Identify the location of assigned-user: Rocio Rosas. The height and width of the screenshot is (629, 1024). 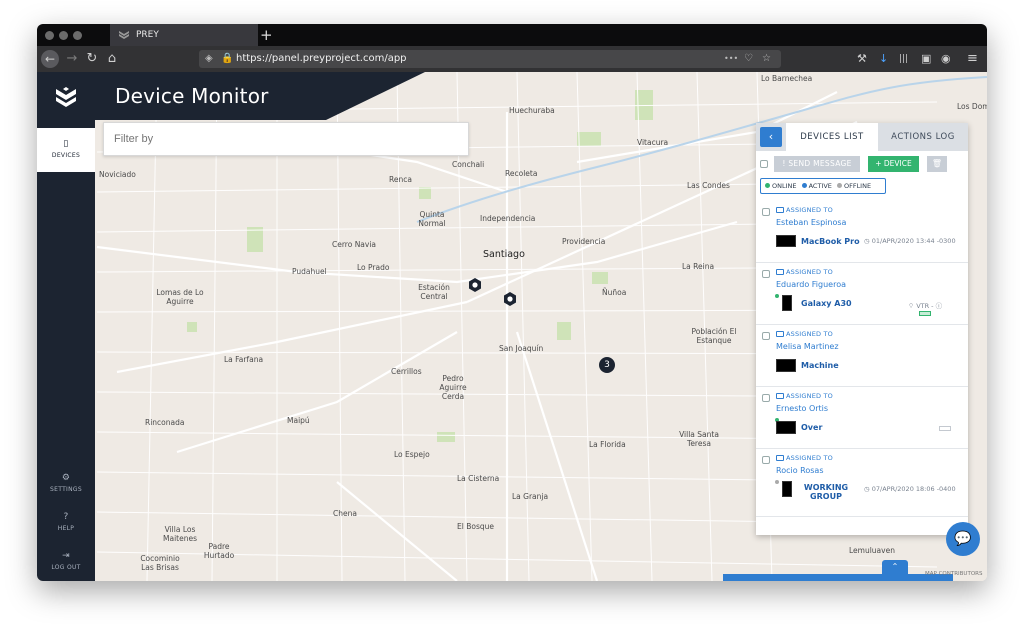
(799, 470).